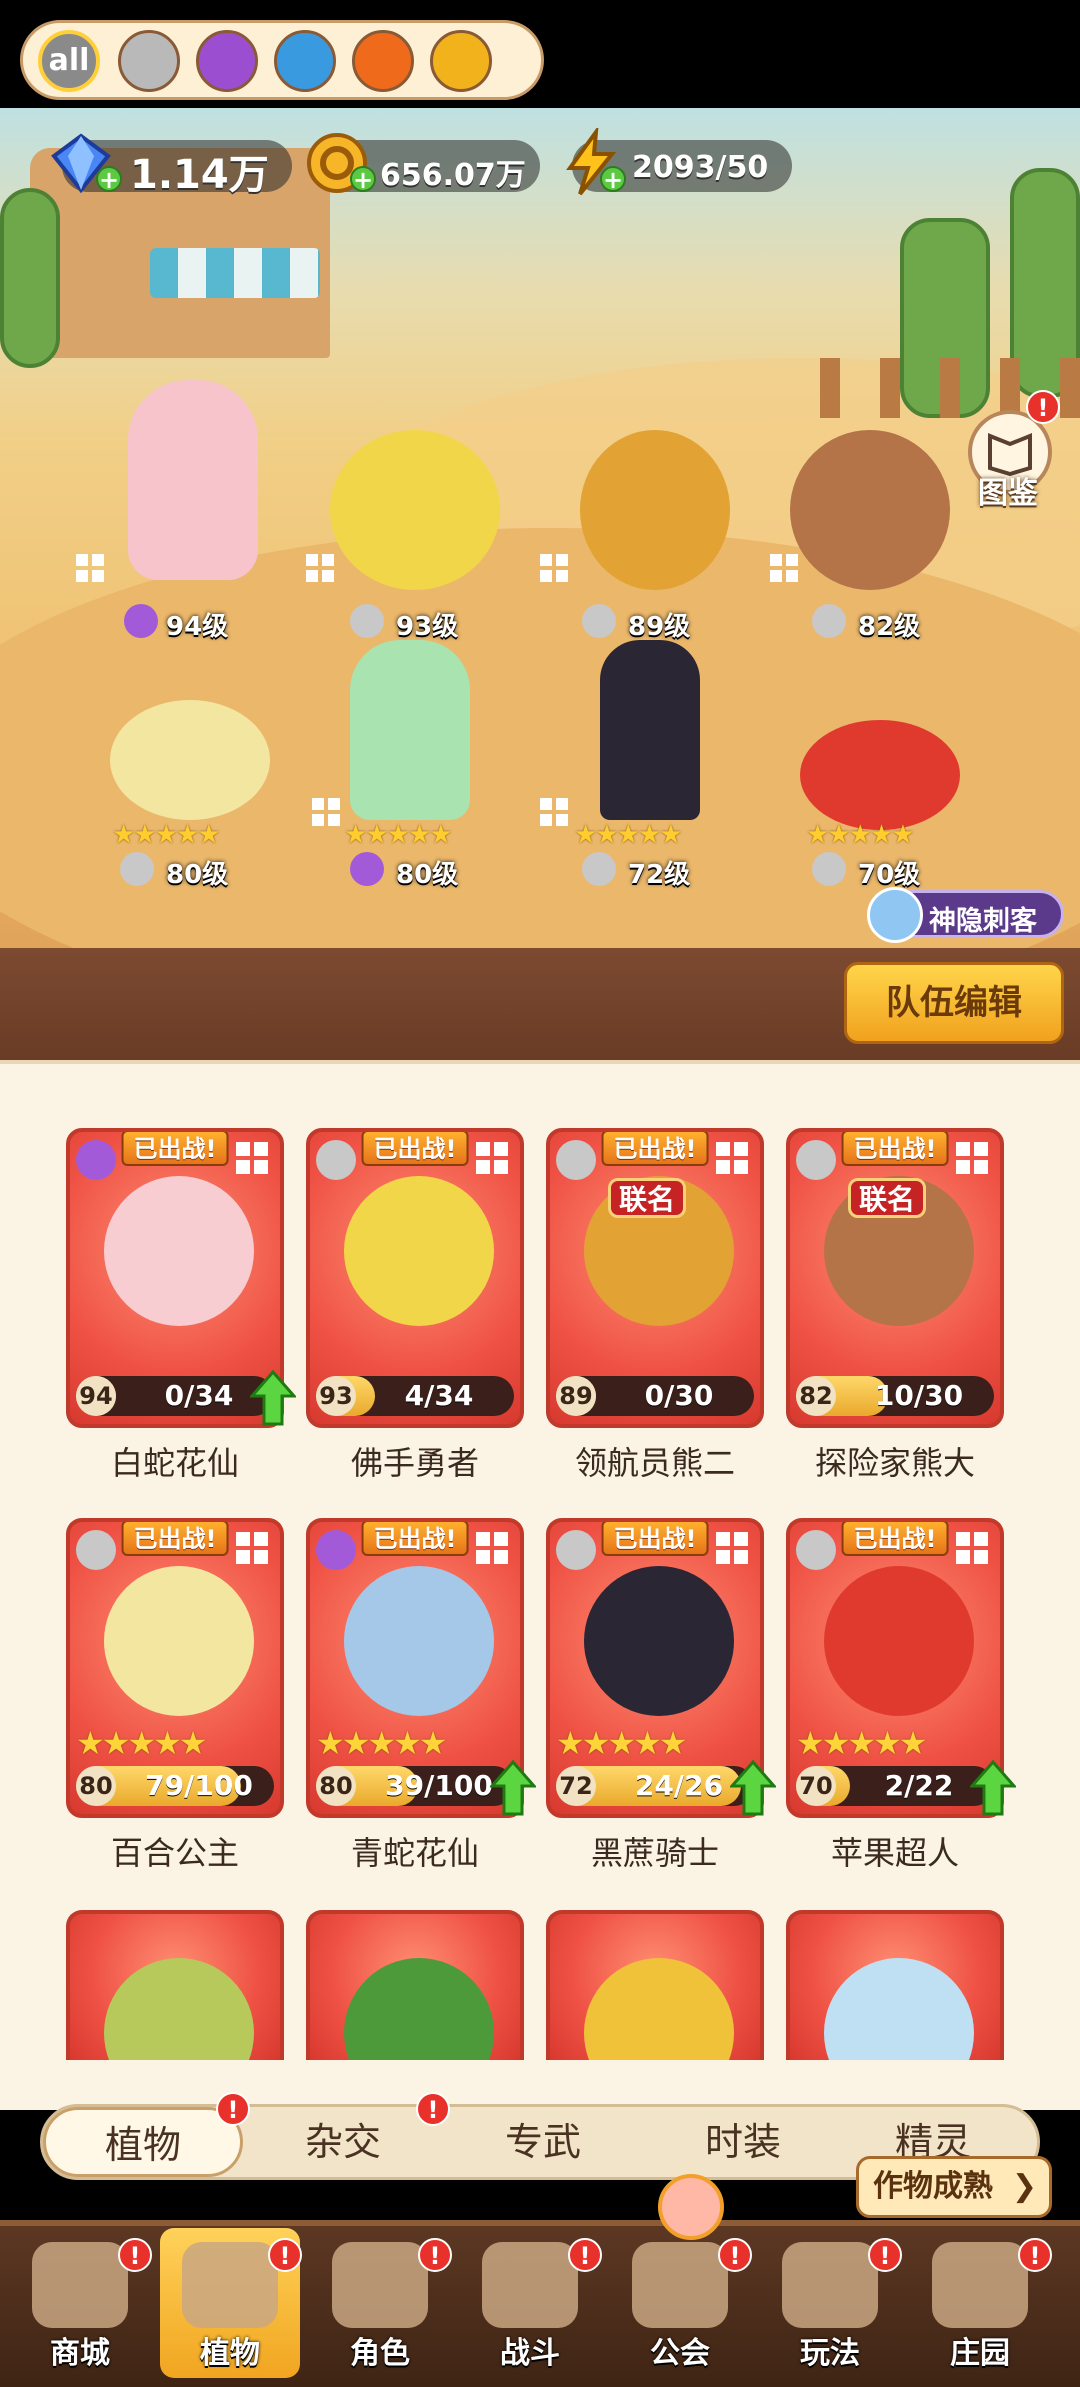 This screenshot has width=1080, height=2387. Describe the element at coordinates (965, 915) in the screenshot. I see `hidden-assassin-button: 神隐刺客` at that location.